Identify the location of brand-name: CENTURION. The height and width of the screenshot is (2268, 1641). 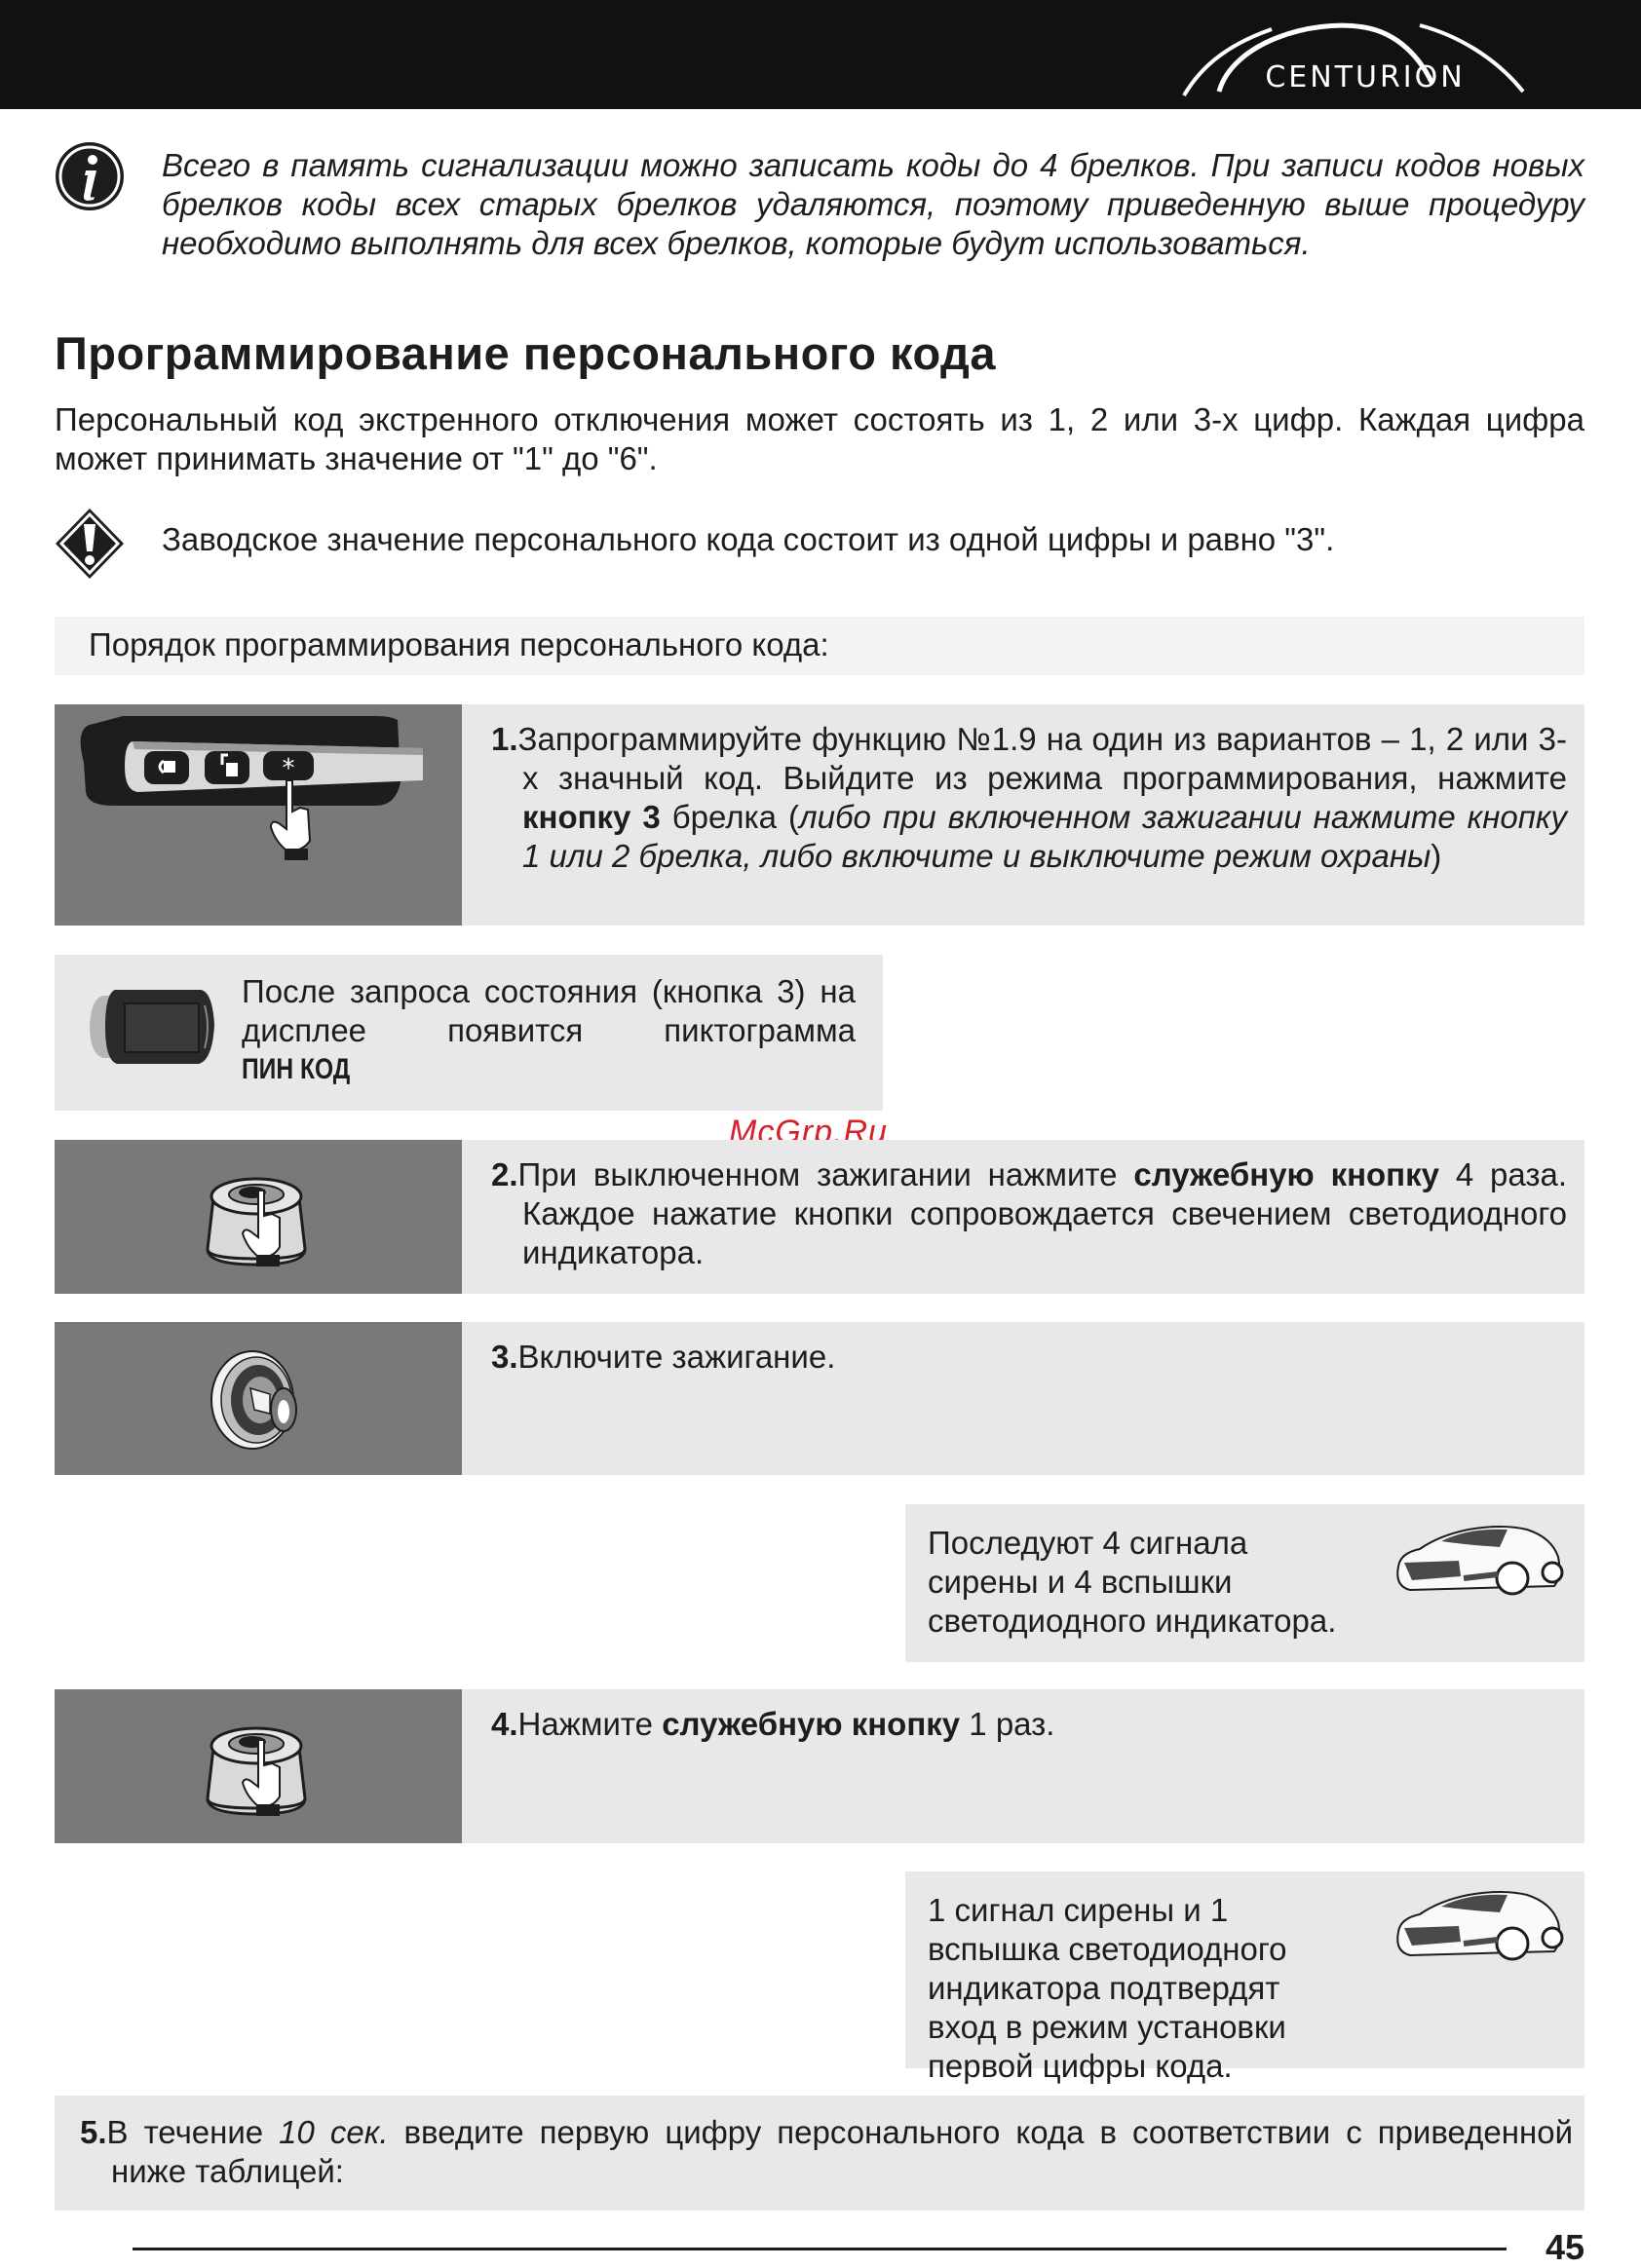
(1365, 77).